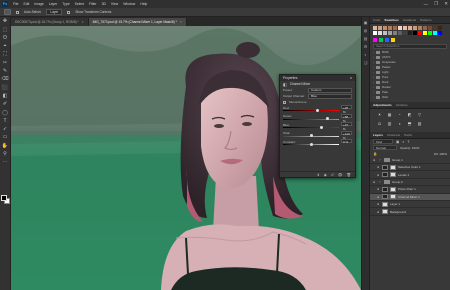 The width and height of the screenshot is (450, 290). Describe the element at coordinates (410, 168) in the screenshot. I see `layer-row: ● Selective Color 1` at that location.